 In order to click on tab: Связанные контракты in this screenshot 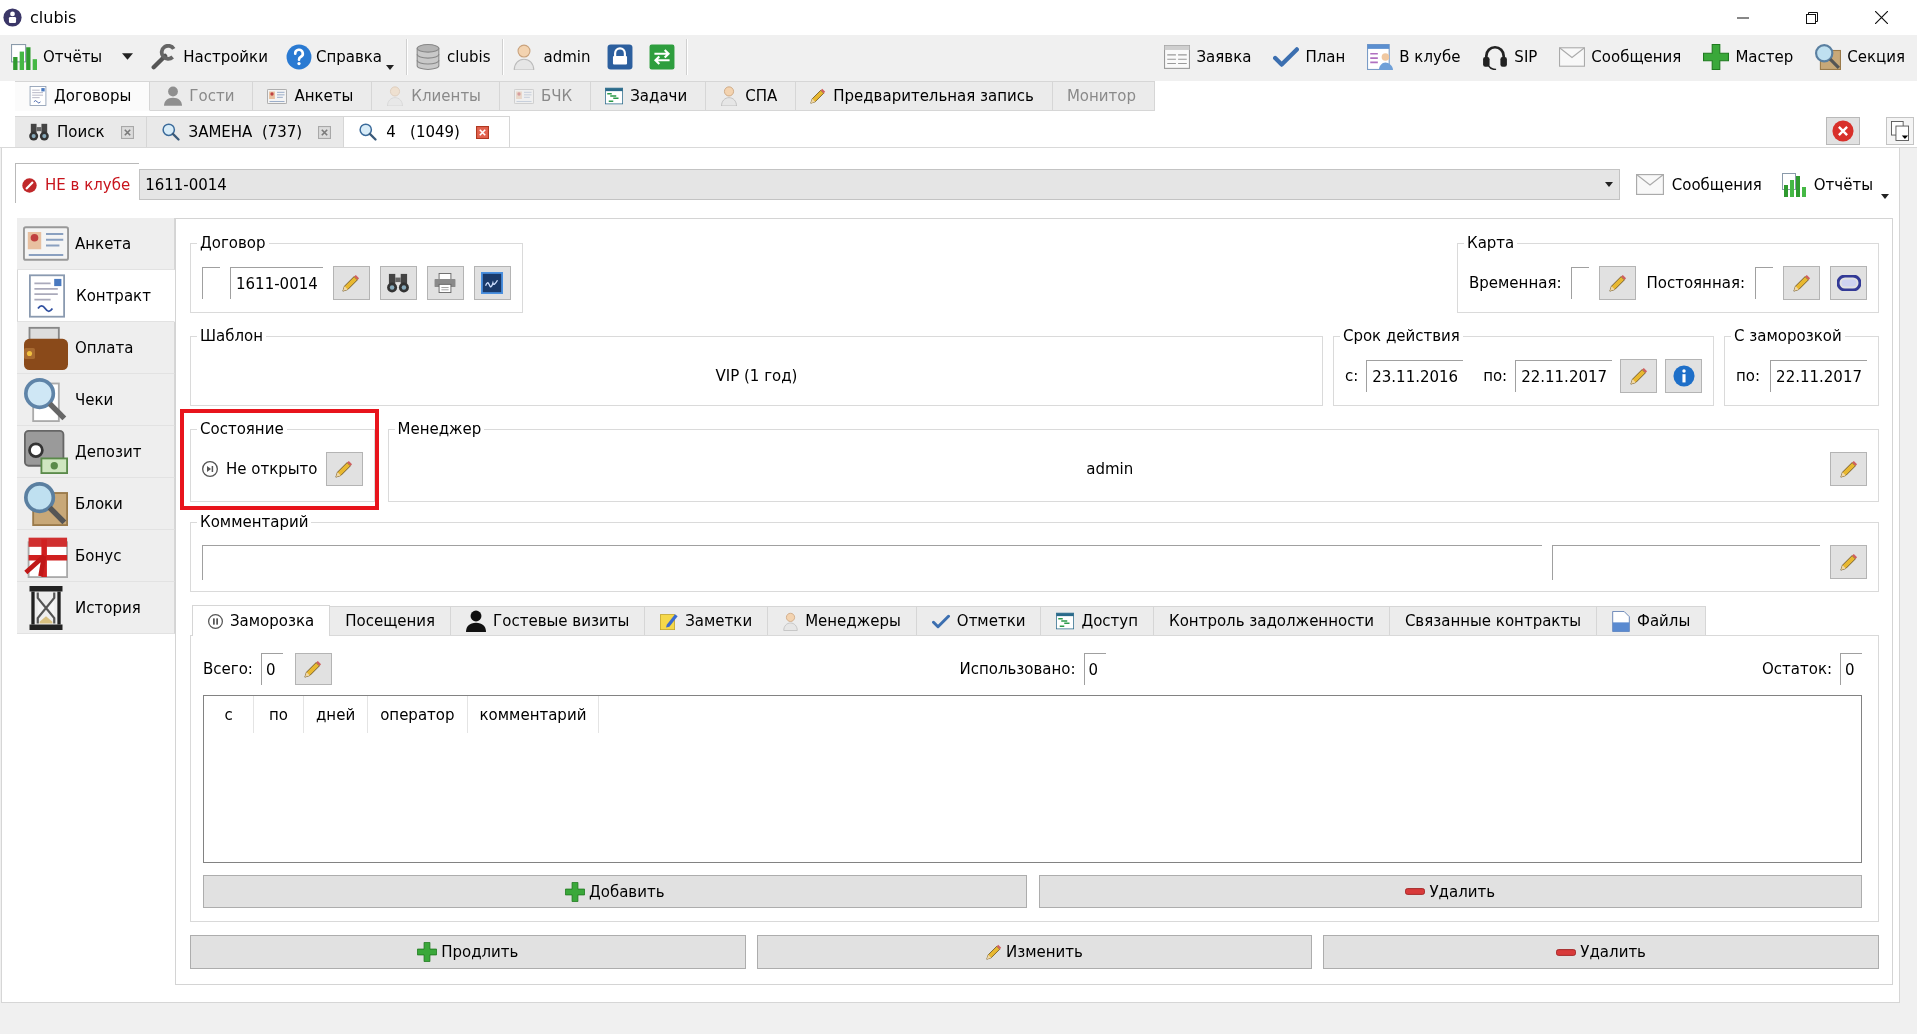, I will do `click(1493, 620)`.